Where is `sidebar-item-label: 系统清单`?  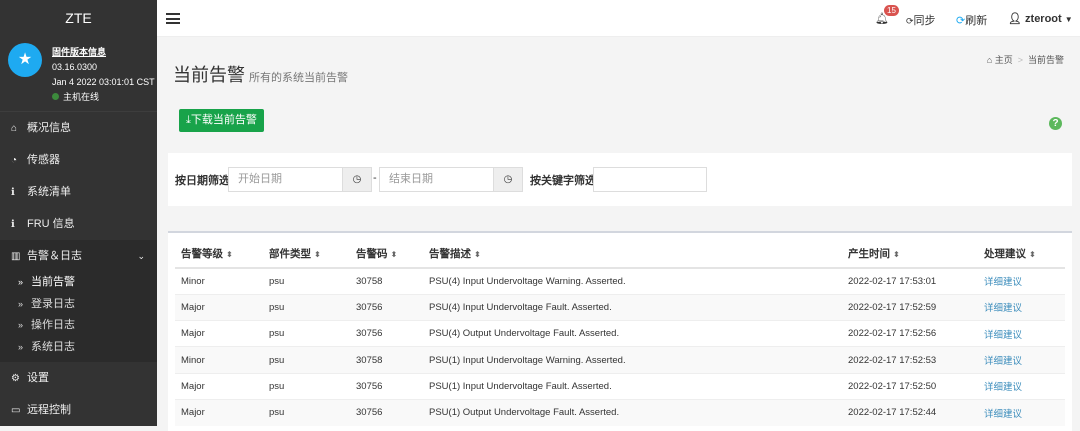
sidebar-item-label: 系统清单 is located at coordinates (49, 192).